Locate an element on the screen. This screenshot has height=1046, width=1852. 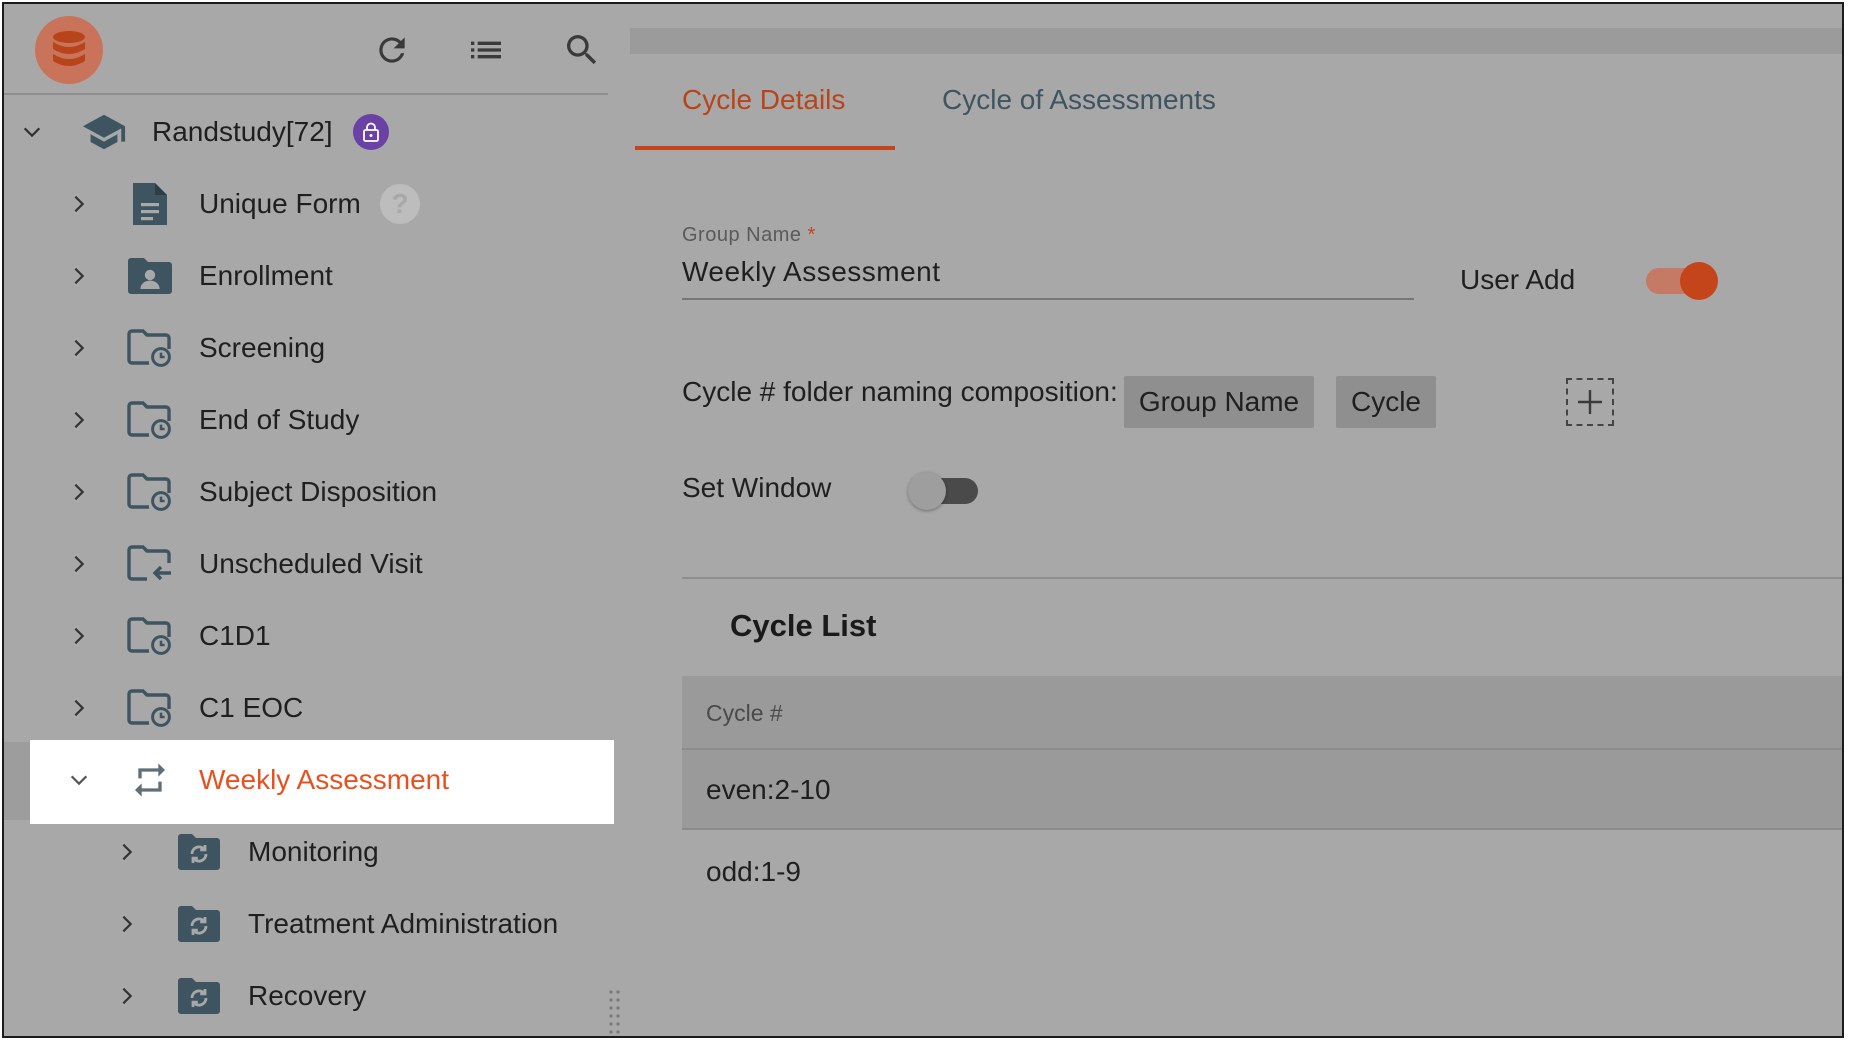
lock-icon is located at coordinates (371, 132).